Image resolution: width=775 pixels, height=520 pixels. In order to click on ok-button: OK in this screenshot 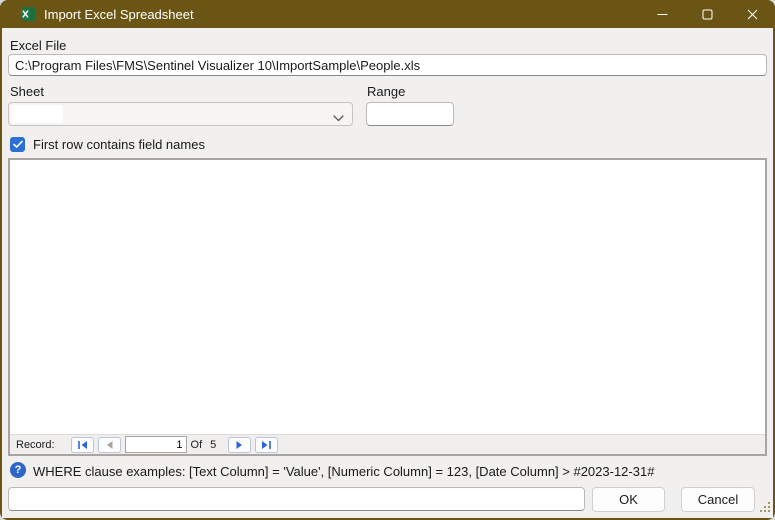, I will do `click(628, 499)`.